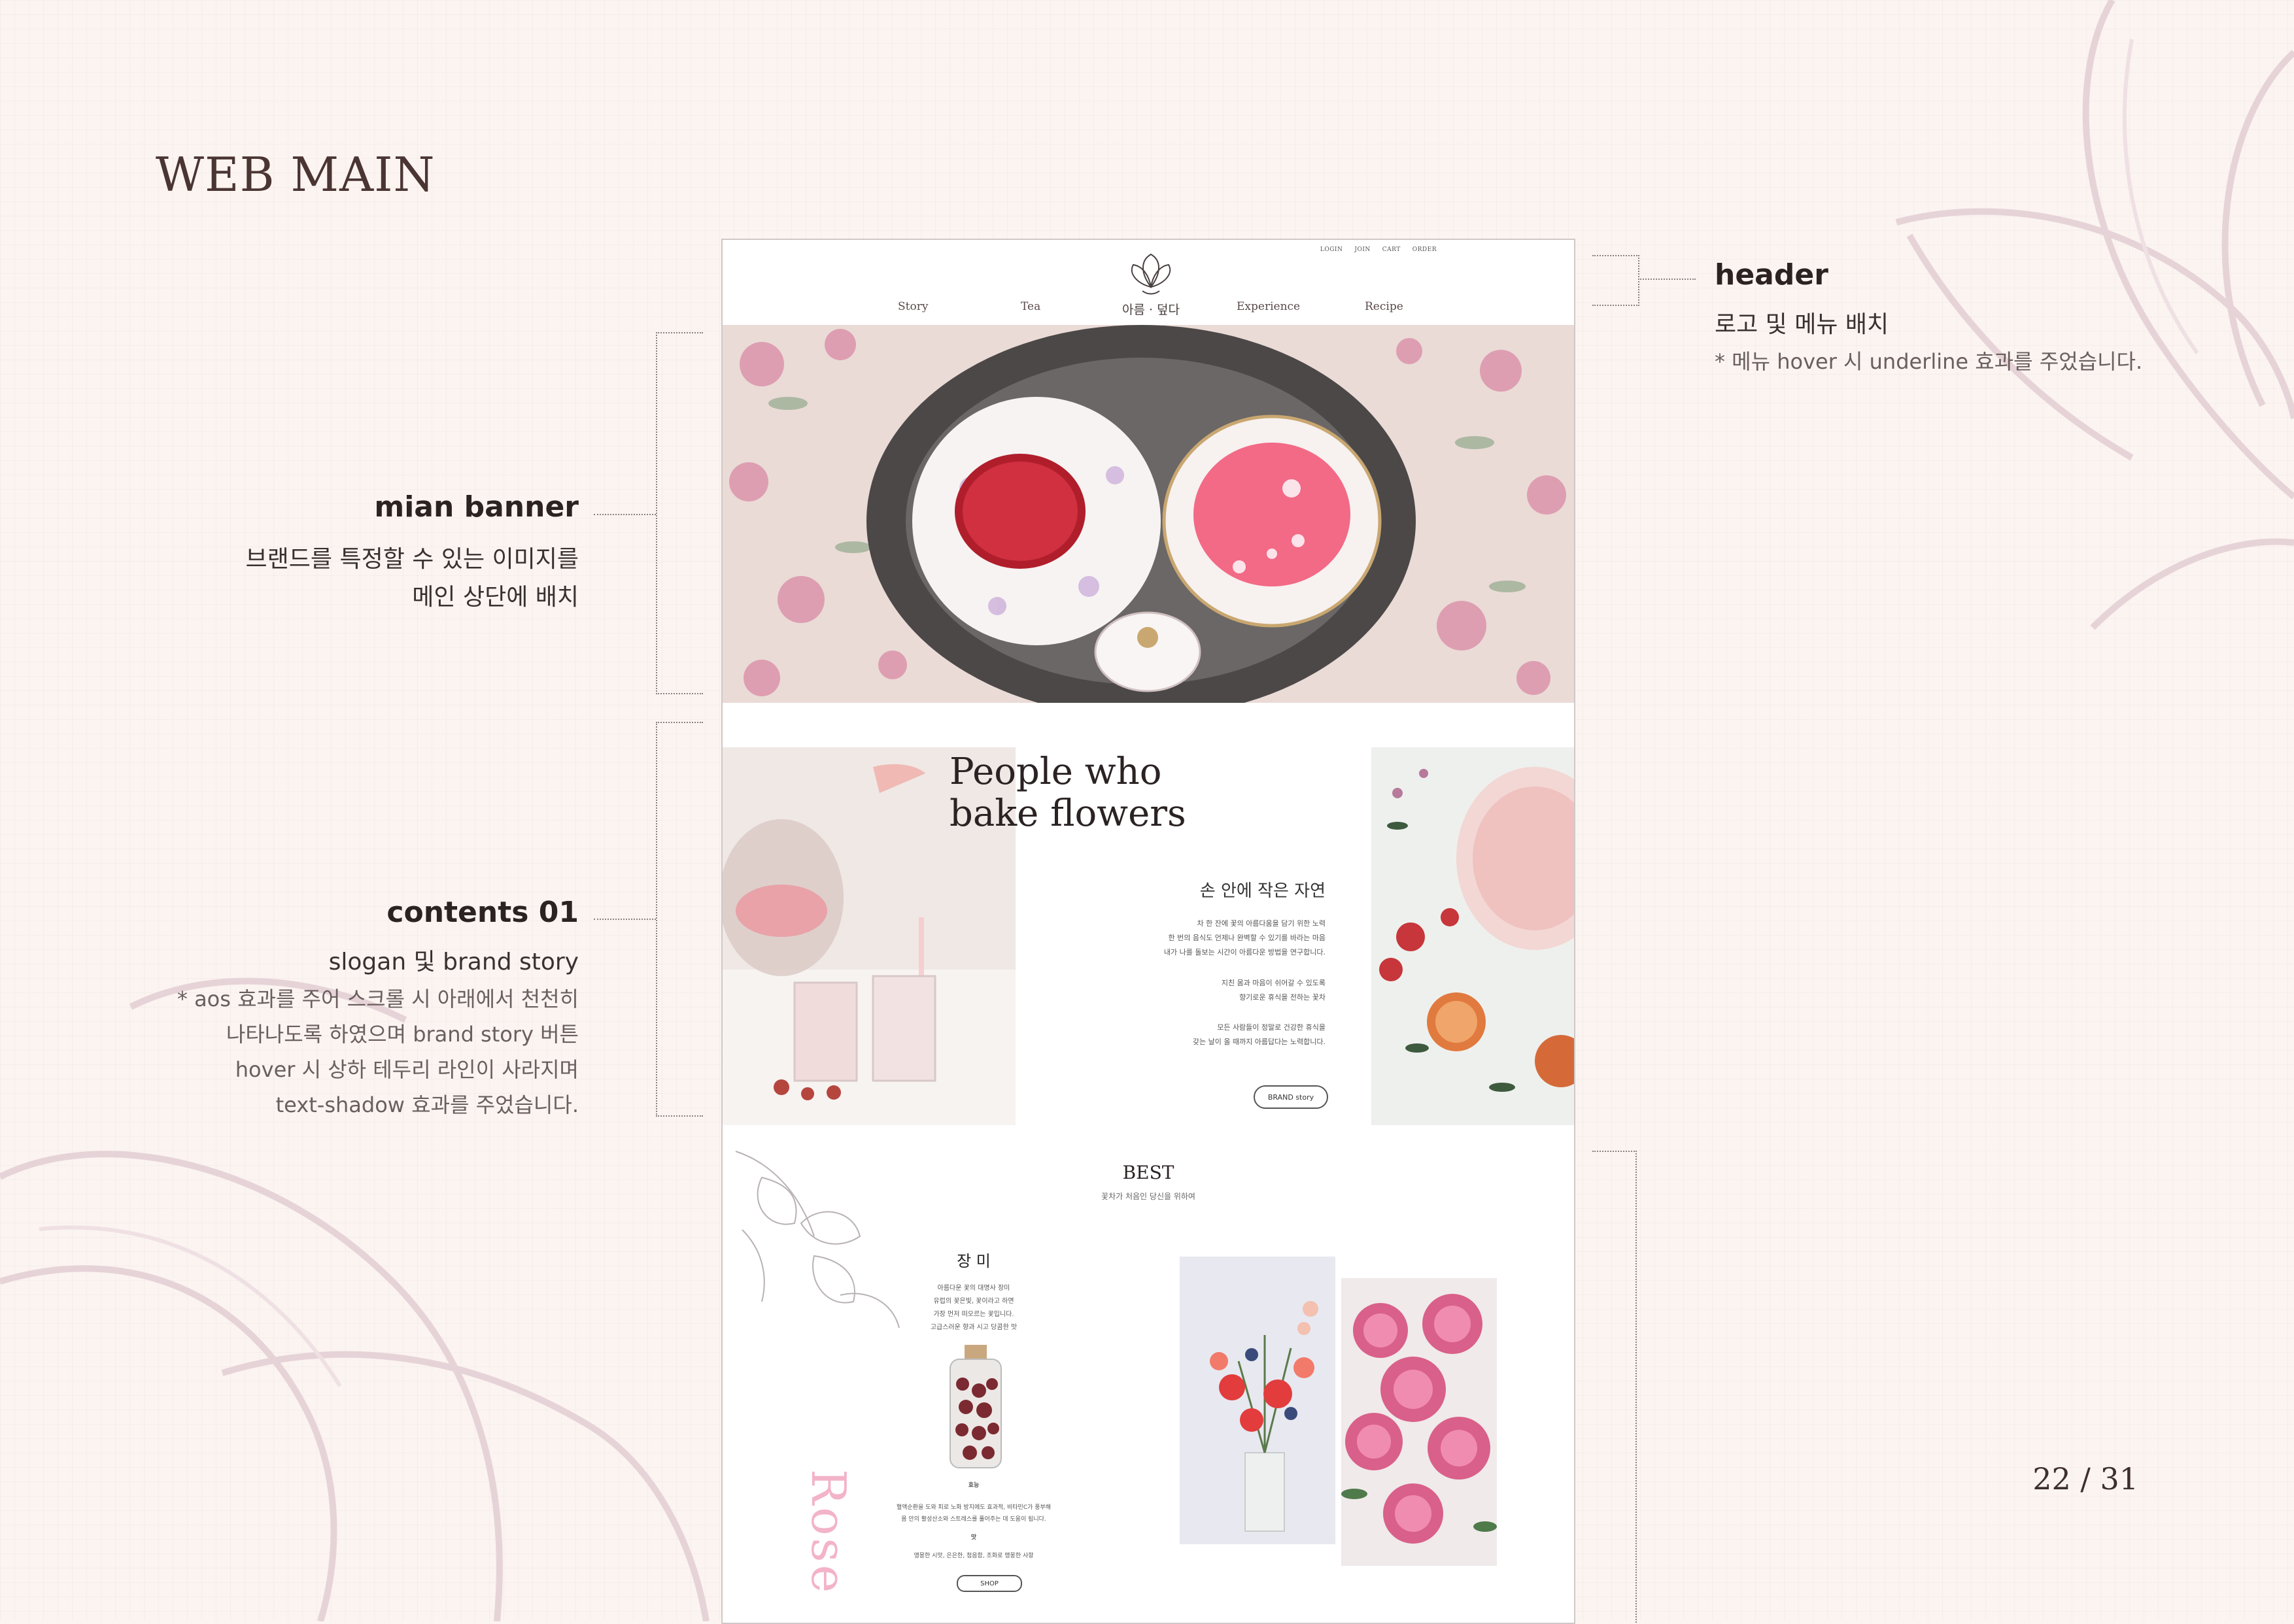  Describe the element at coordinates (1614, 1387) in the screenshot. I see `best-guide-bracket` at that location.